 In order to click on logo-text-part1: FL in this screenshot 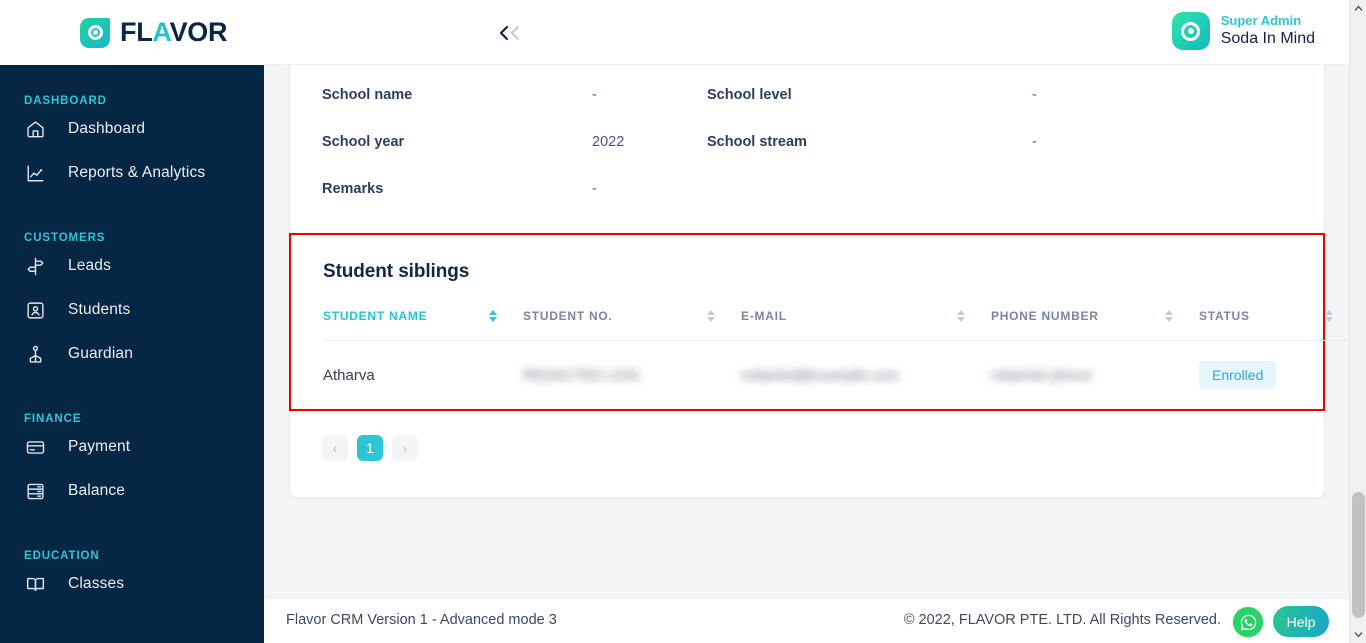, I will do `click(136, 32)`.